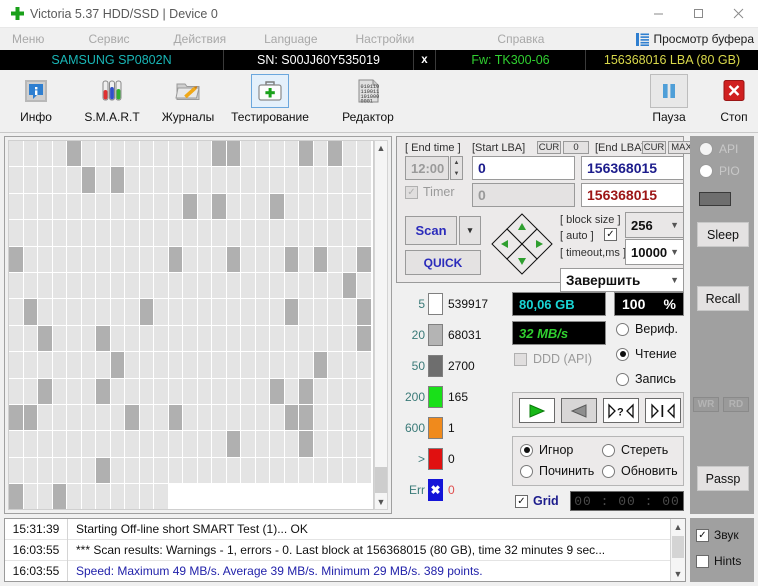  Describe the element at coordinates (649, 304) in the screenshot. I see `progress-percent-display: 100 %` at that location.